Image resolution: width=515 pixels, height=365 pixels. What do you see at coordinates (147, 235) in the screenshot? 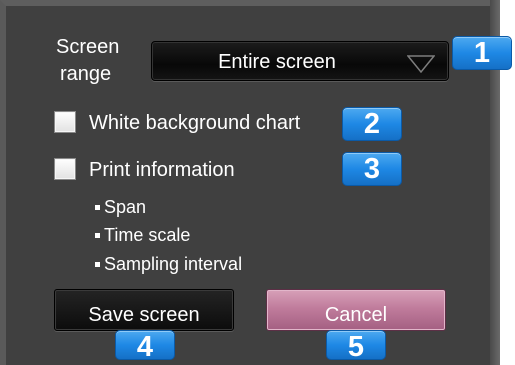
I see `print-info-item-time-scale: Time scale` at bounding box center [147, 235].